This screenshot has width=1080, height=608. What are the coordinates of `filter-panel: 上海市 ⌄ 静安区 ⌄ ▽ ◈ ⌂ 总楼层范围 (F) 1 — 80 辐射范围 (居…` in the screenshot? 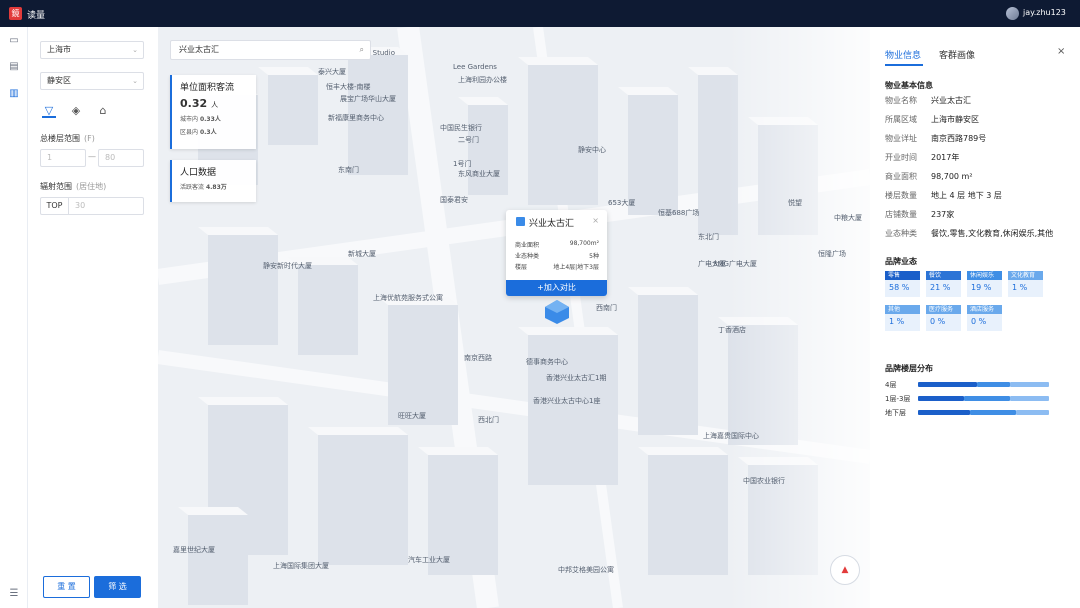 It's located at (93, 317).